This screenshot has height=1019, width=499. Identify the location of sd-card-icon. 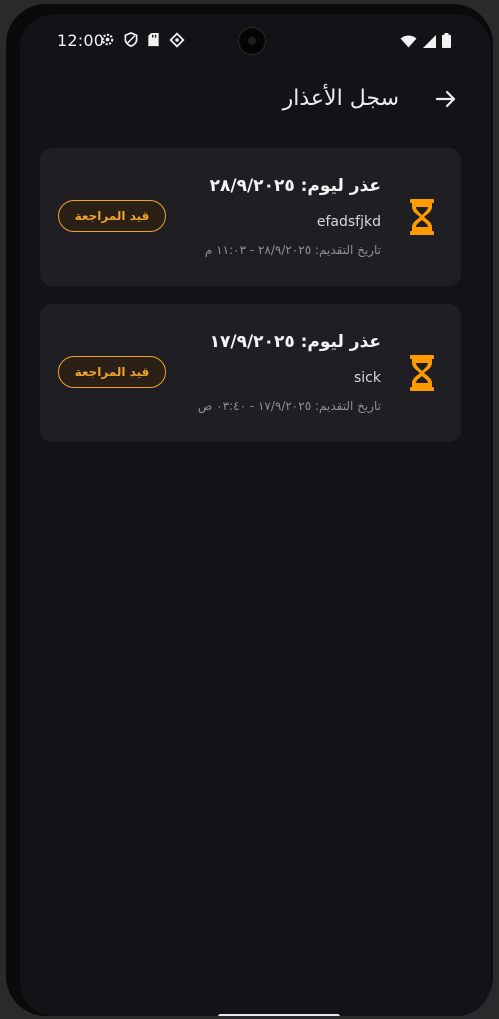
(153, 40).